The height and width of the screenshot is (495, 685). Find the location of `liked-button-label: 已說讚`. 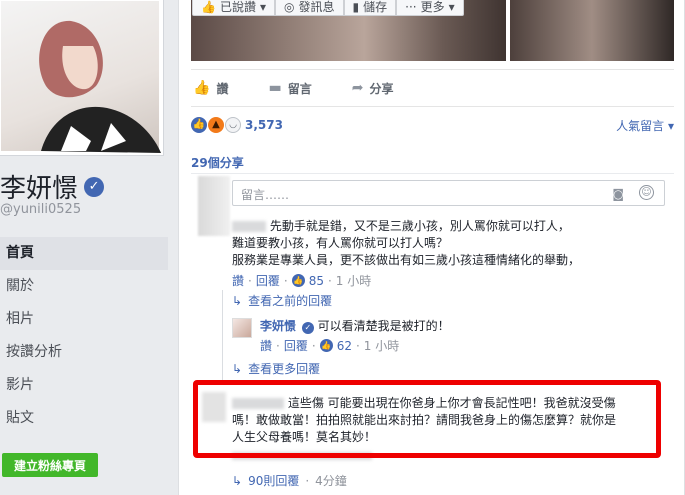

liked-button-label: 已說讚 is located at coordinates (237, 7).